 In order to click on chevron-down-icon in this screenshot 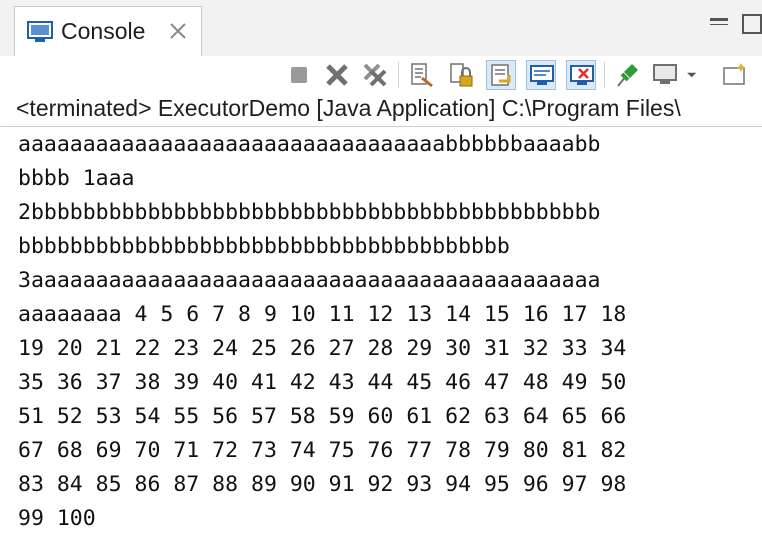, I will do `click(692, 75)`.